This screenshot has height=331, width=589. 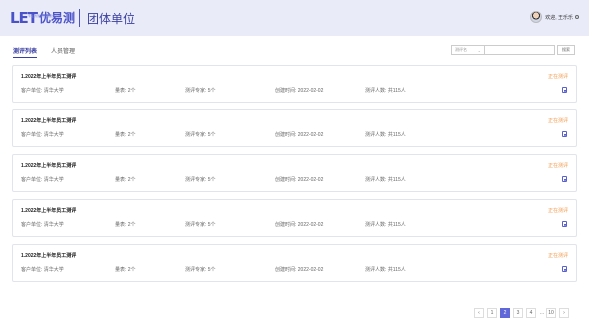 I want to click on page-button-3: 3, so click(x=518, y=313).